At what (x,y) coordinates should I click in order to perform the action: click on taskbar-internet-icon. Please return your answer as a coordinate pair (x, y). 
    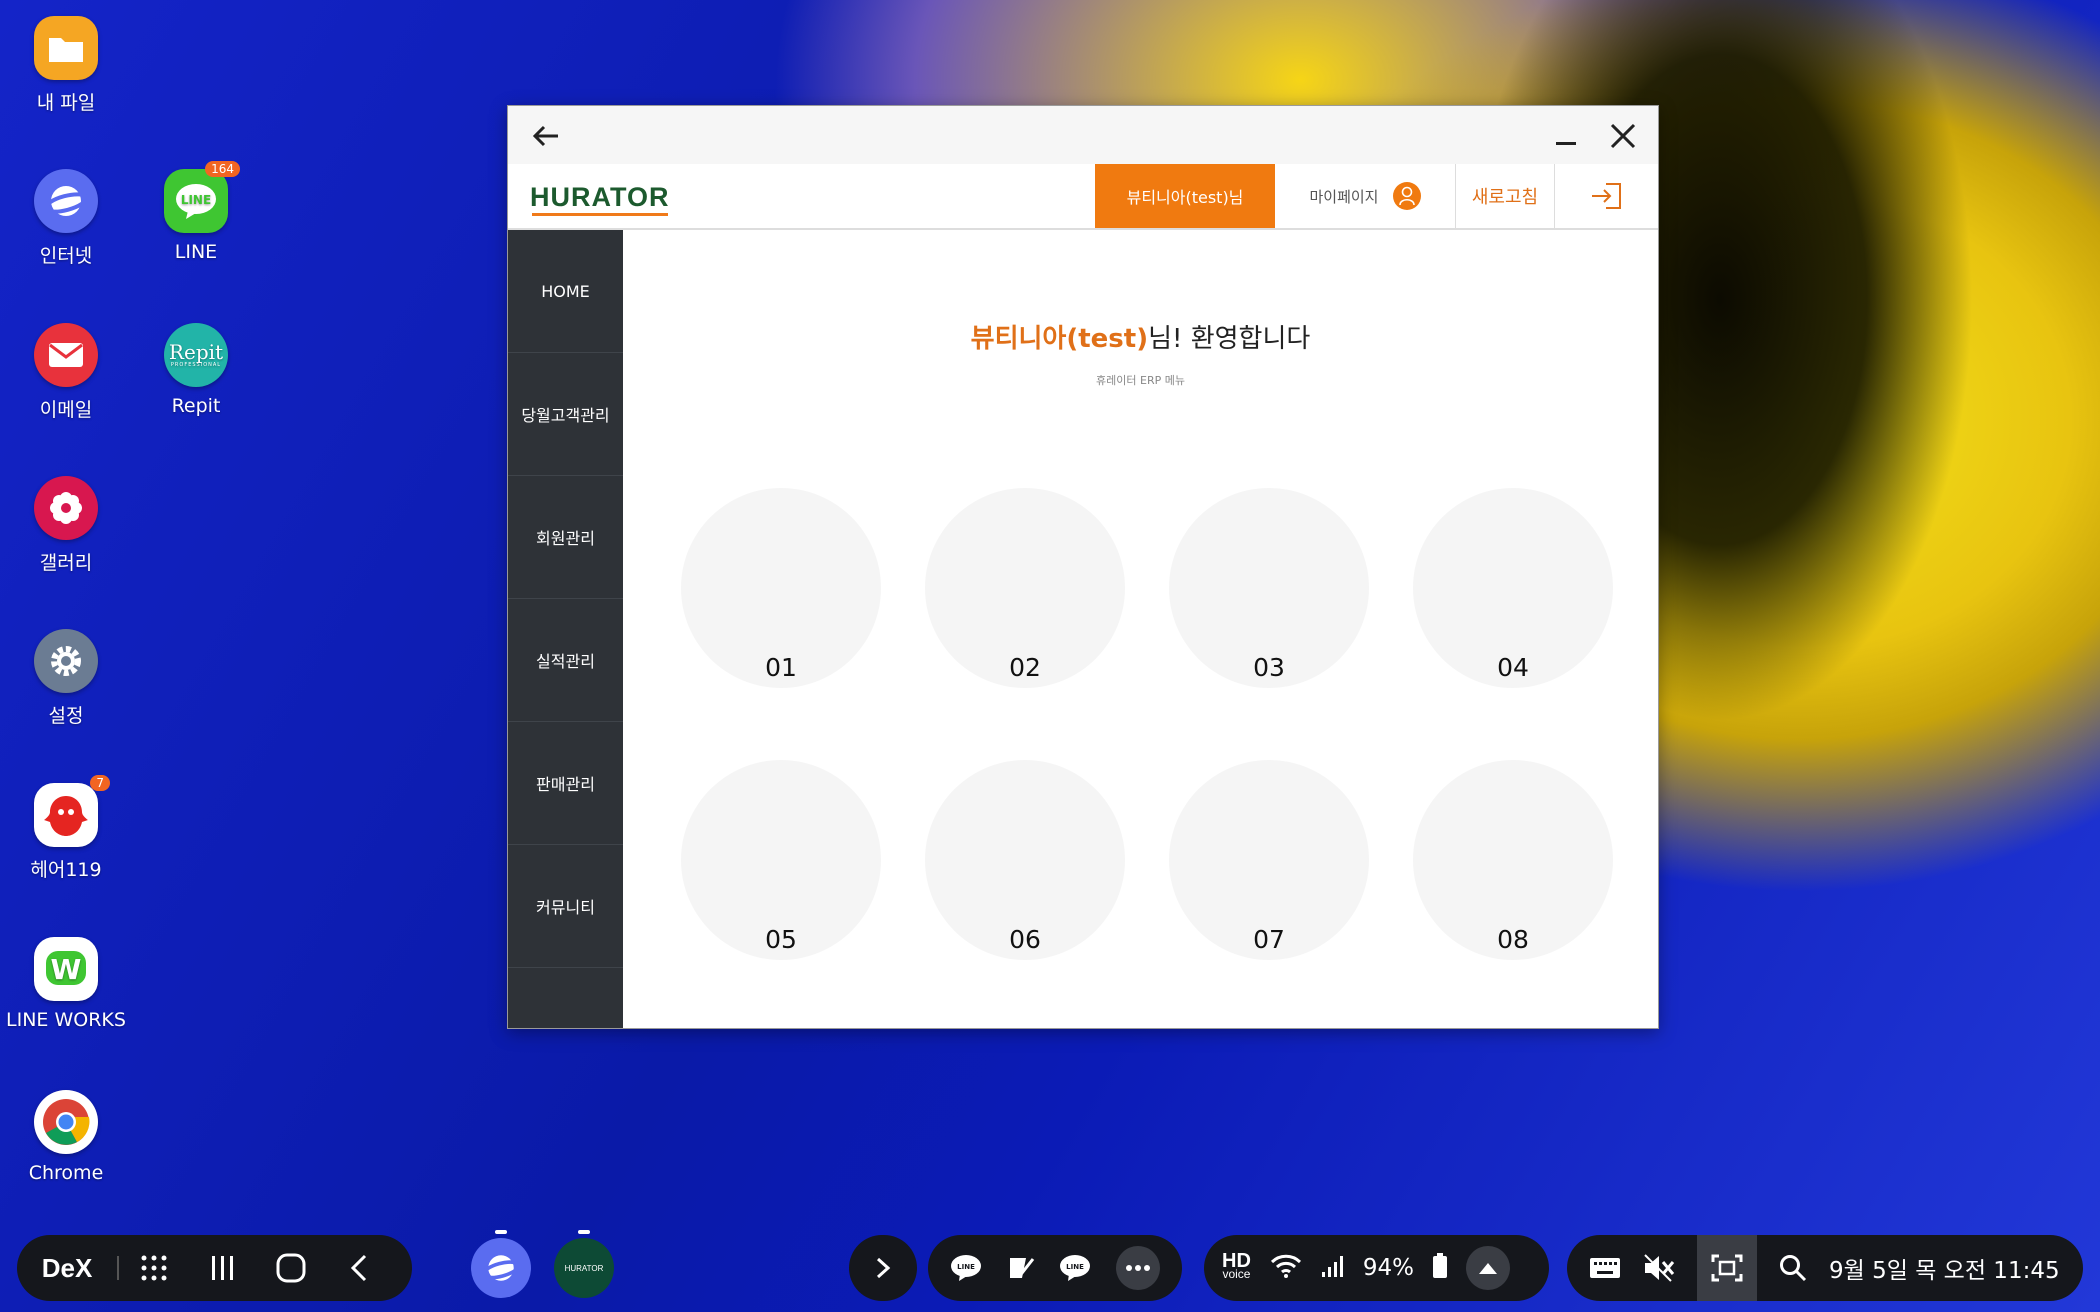
    Looking at the image, I should click on (501, 1268).